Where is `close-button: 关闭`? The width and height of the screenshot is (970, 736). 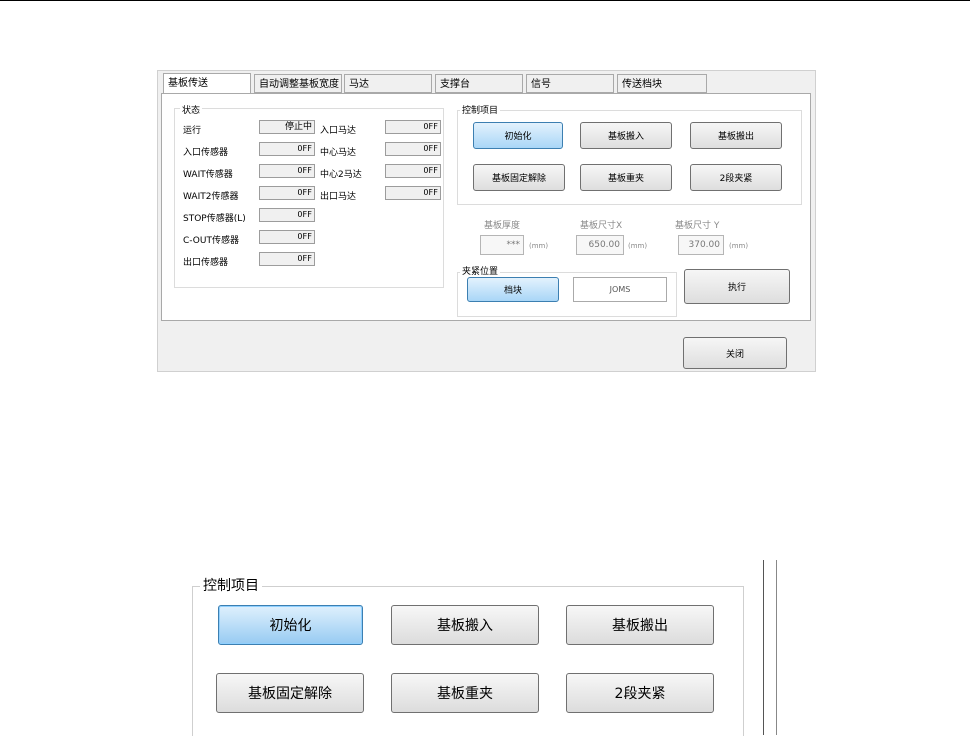
close-button: 关闭 is located at coordinates (735, 353).